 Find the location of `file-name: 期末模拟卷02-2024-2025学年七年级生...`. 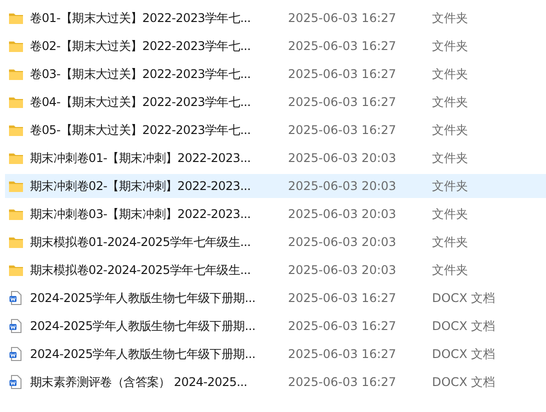

file-name: 期末模拟卷02-2024-2025学年七年级生... is located at coordinates (141, 270).